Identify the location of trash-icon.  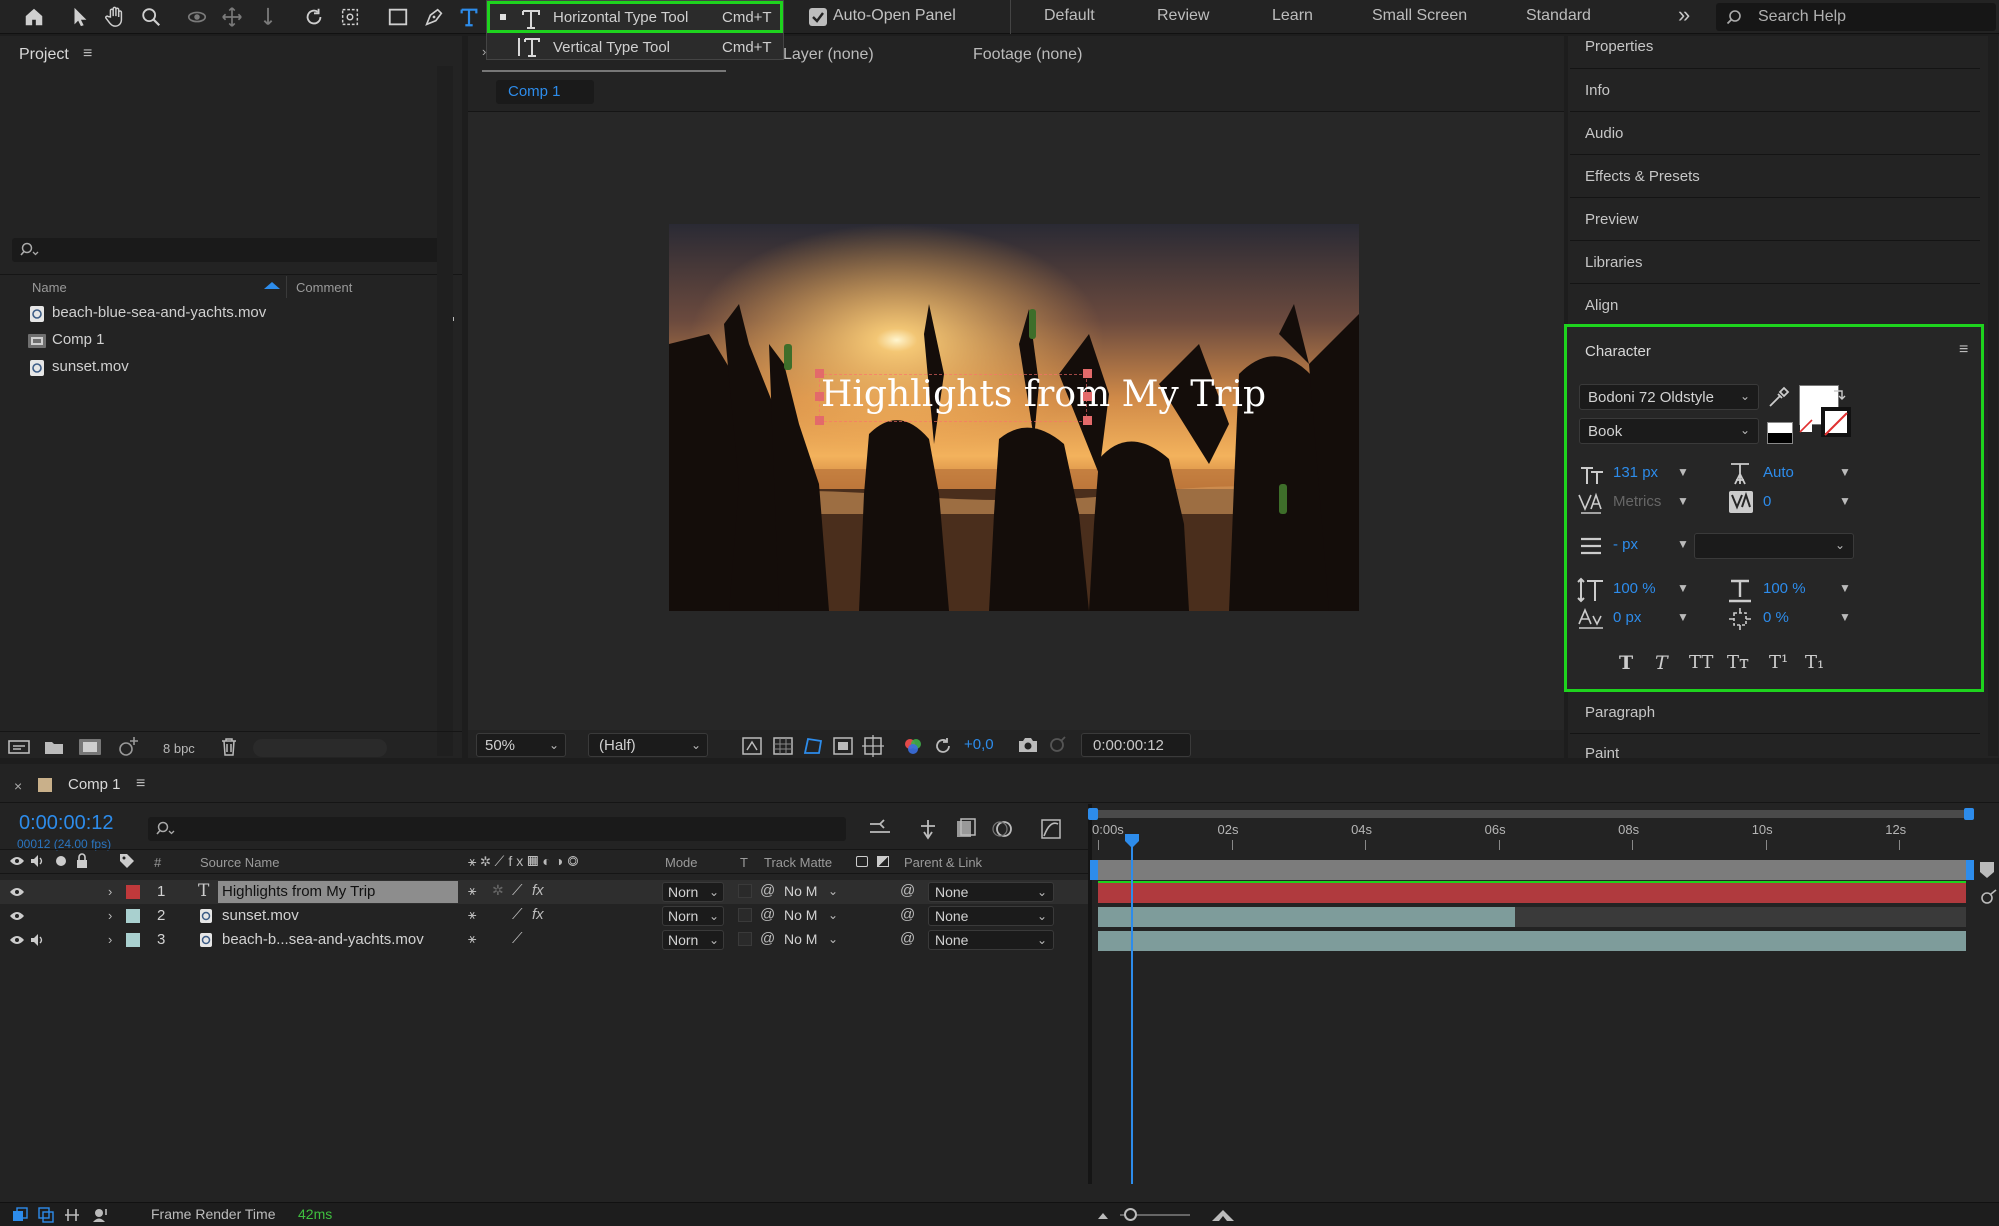
(229, 747).